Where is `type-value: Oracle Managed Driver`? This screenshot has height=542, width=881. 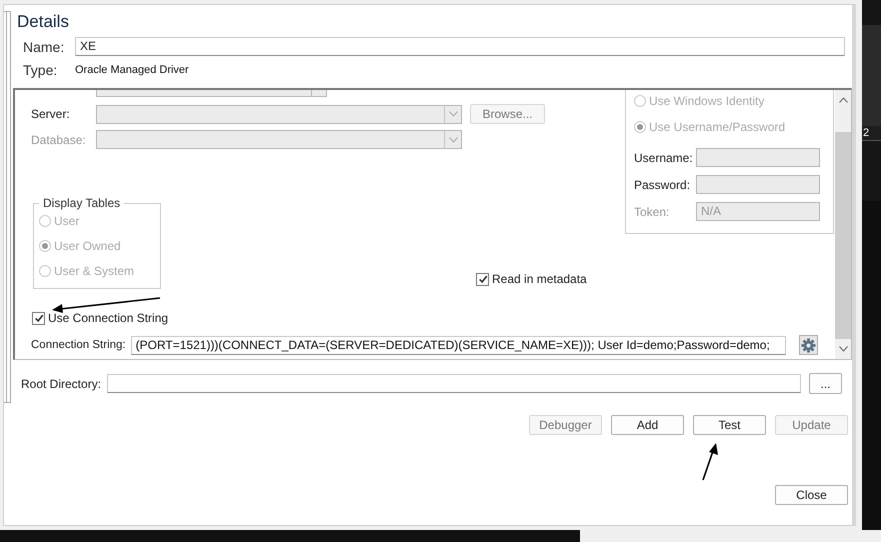 type-value: Oracle Managed Driver is located at coordinates (132, 70).